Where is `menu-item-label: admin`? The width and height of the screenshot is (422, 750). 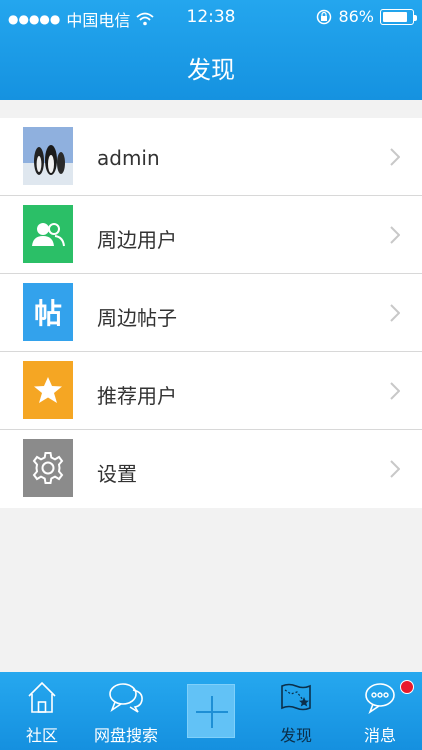 menu-item-label: admin is located at coordinates (128, 158).